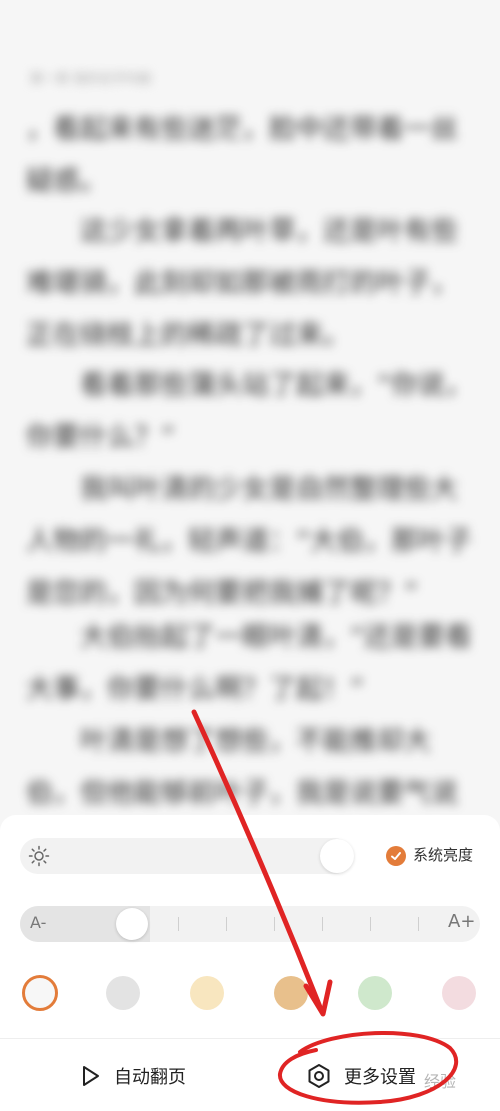 This screenshot has width=500, height=1111. I want to click on paragraph: ，看起来有些迷茫，脸中还带着一丝疑惑。, so click(242, 155).